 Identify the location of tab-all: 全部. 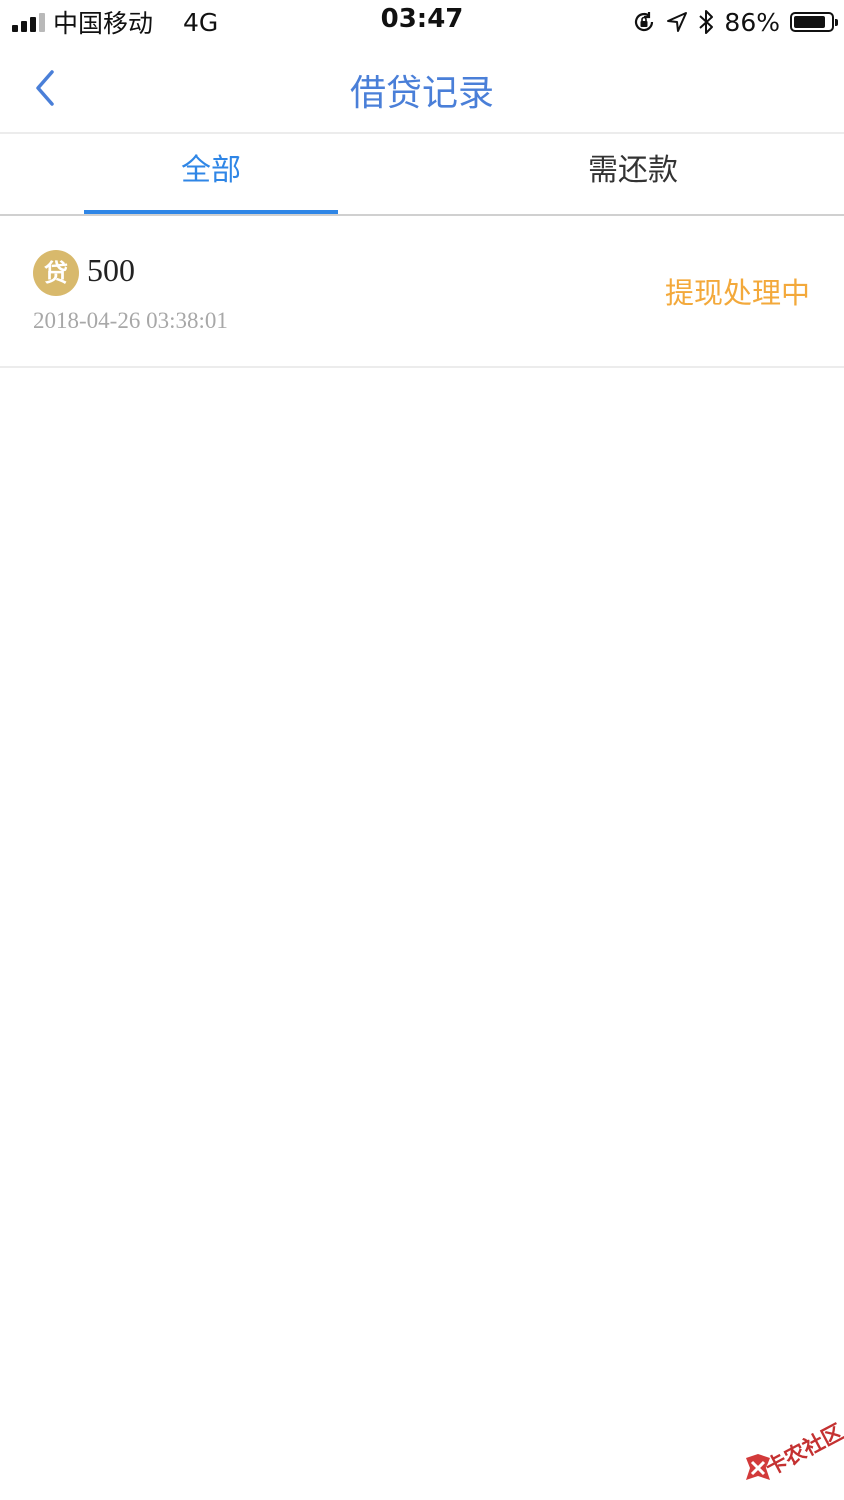
(211, 174).